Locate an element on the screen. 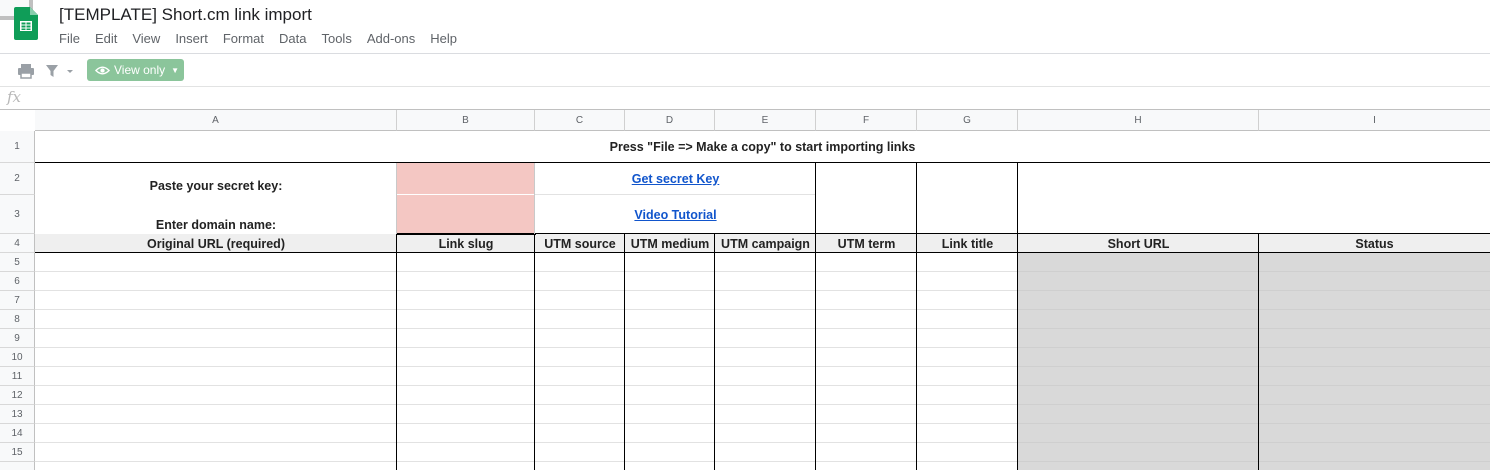  row-header-5: 5 is located at coordinates (17, 262).